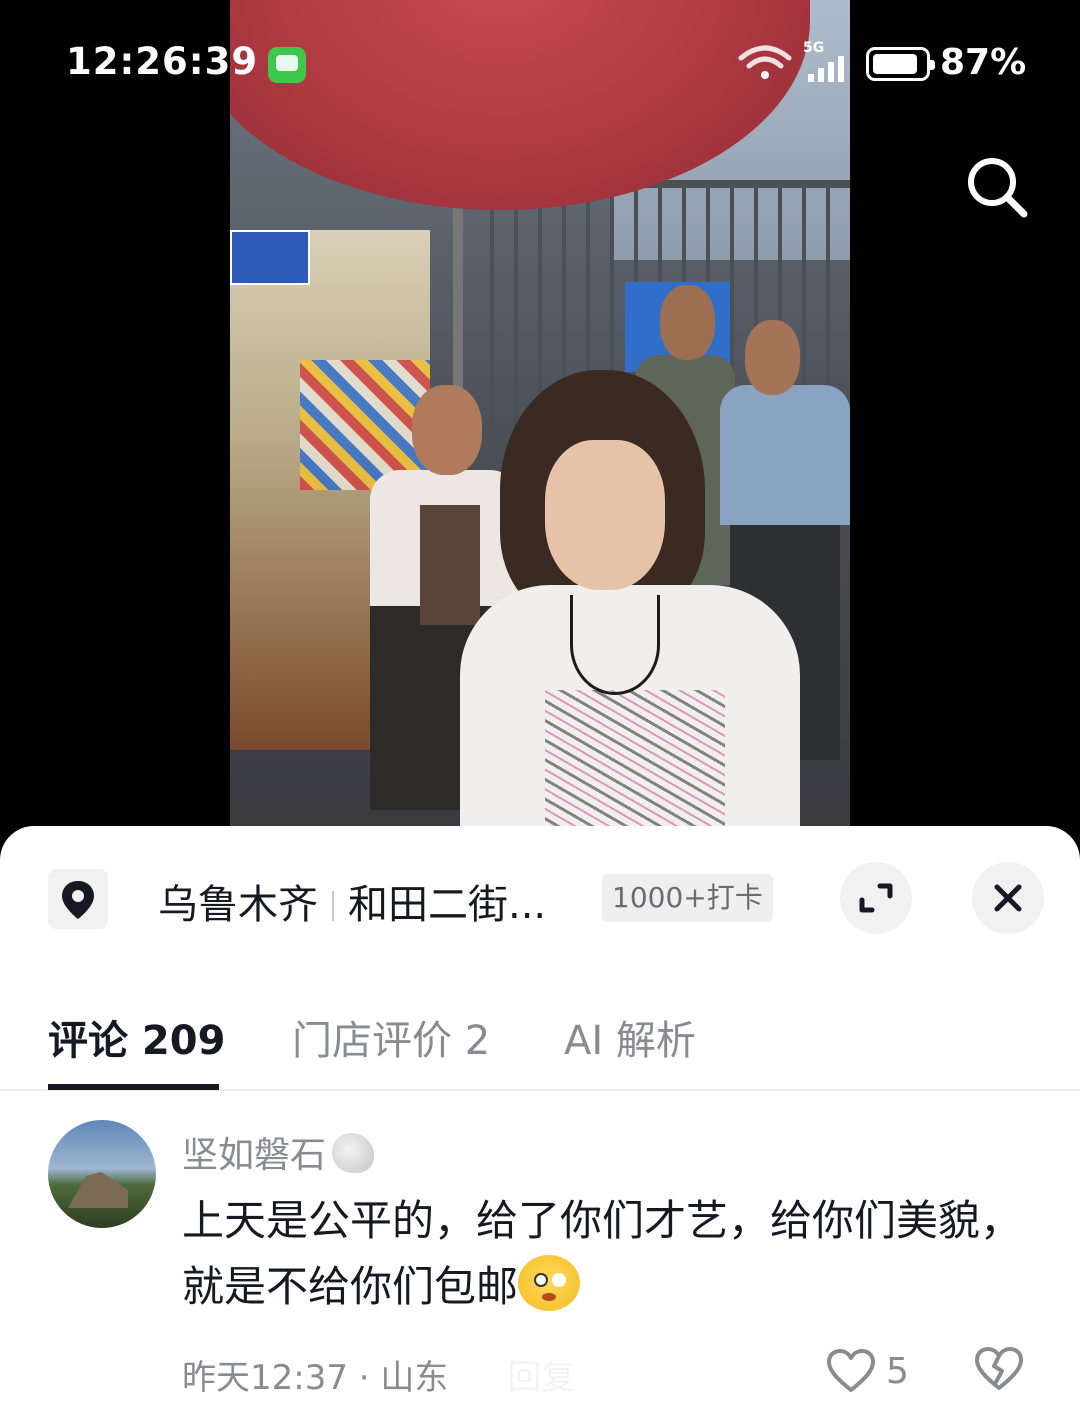 This screenshot has height=1407, width=1080. I want to click on message-icon, so click(287, 65).